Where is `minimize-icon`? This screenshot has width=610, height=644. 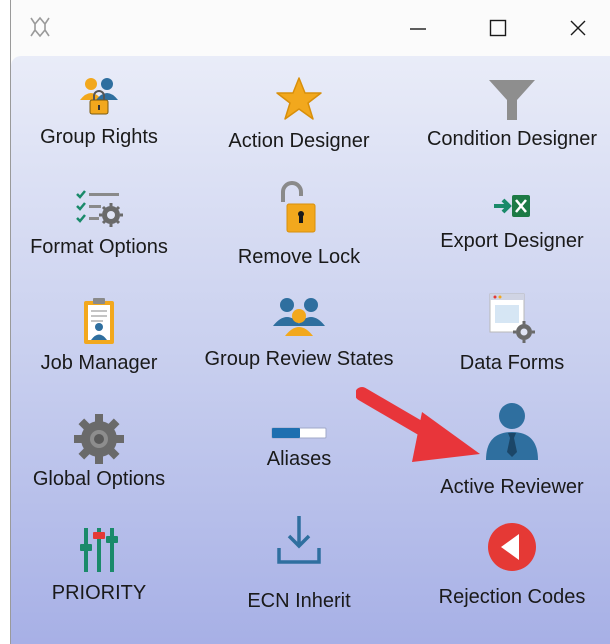
minimize-icon is located at coordinates (418, 29).